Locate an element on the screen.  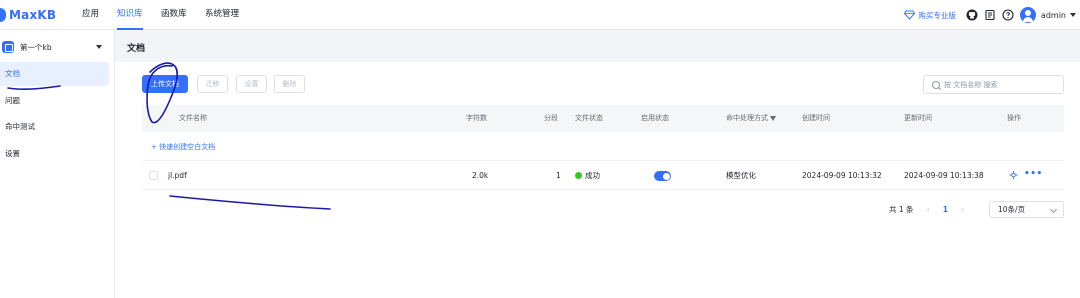
sync-settings-icon is located at coordinates (1013, 175).